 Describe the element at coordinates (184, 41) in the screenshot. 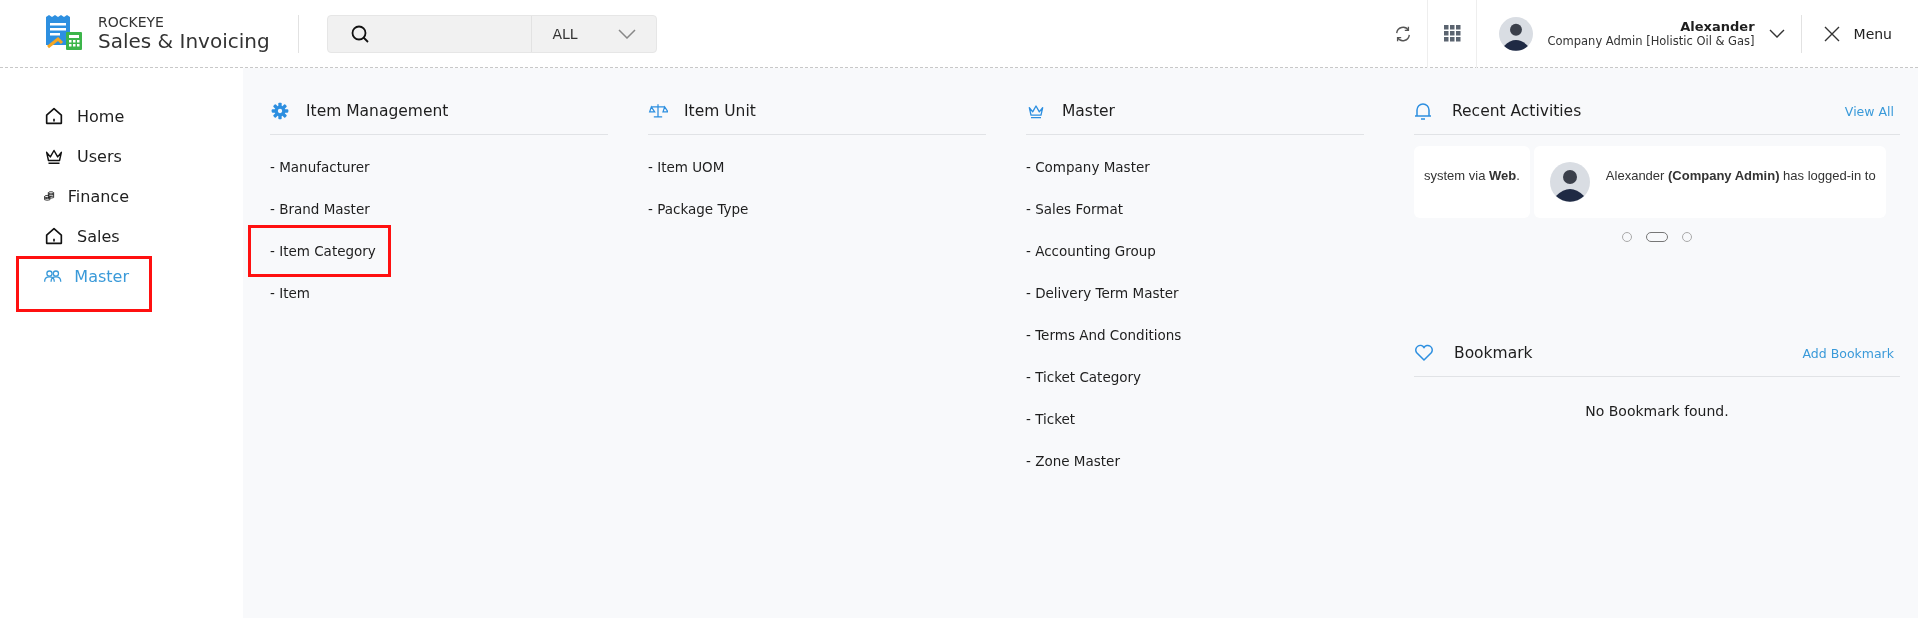

I see `app-title: Sales & Invoicing` at that location.